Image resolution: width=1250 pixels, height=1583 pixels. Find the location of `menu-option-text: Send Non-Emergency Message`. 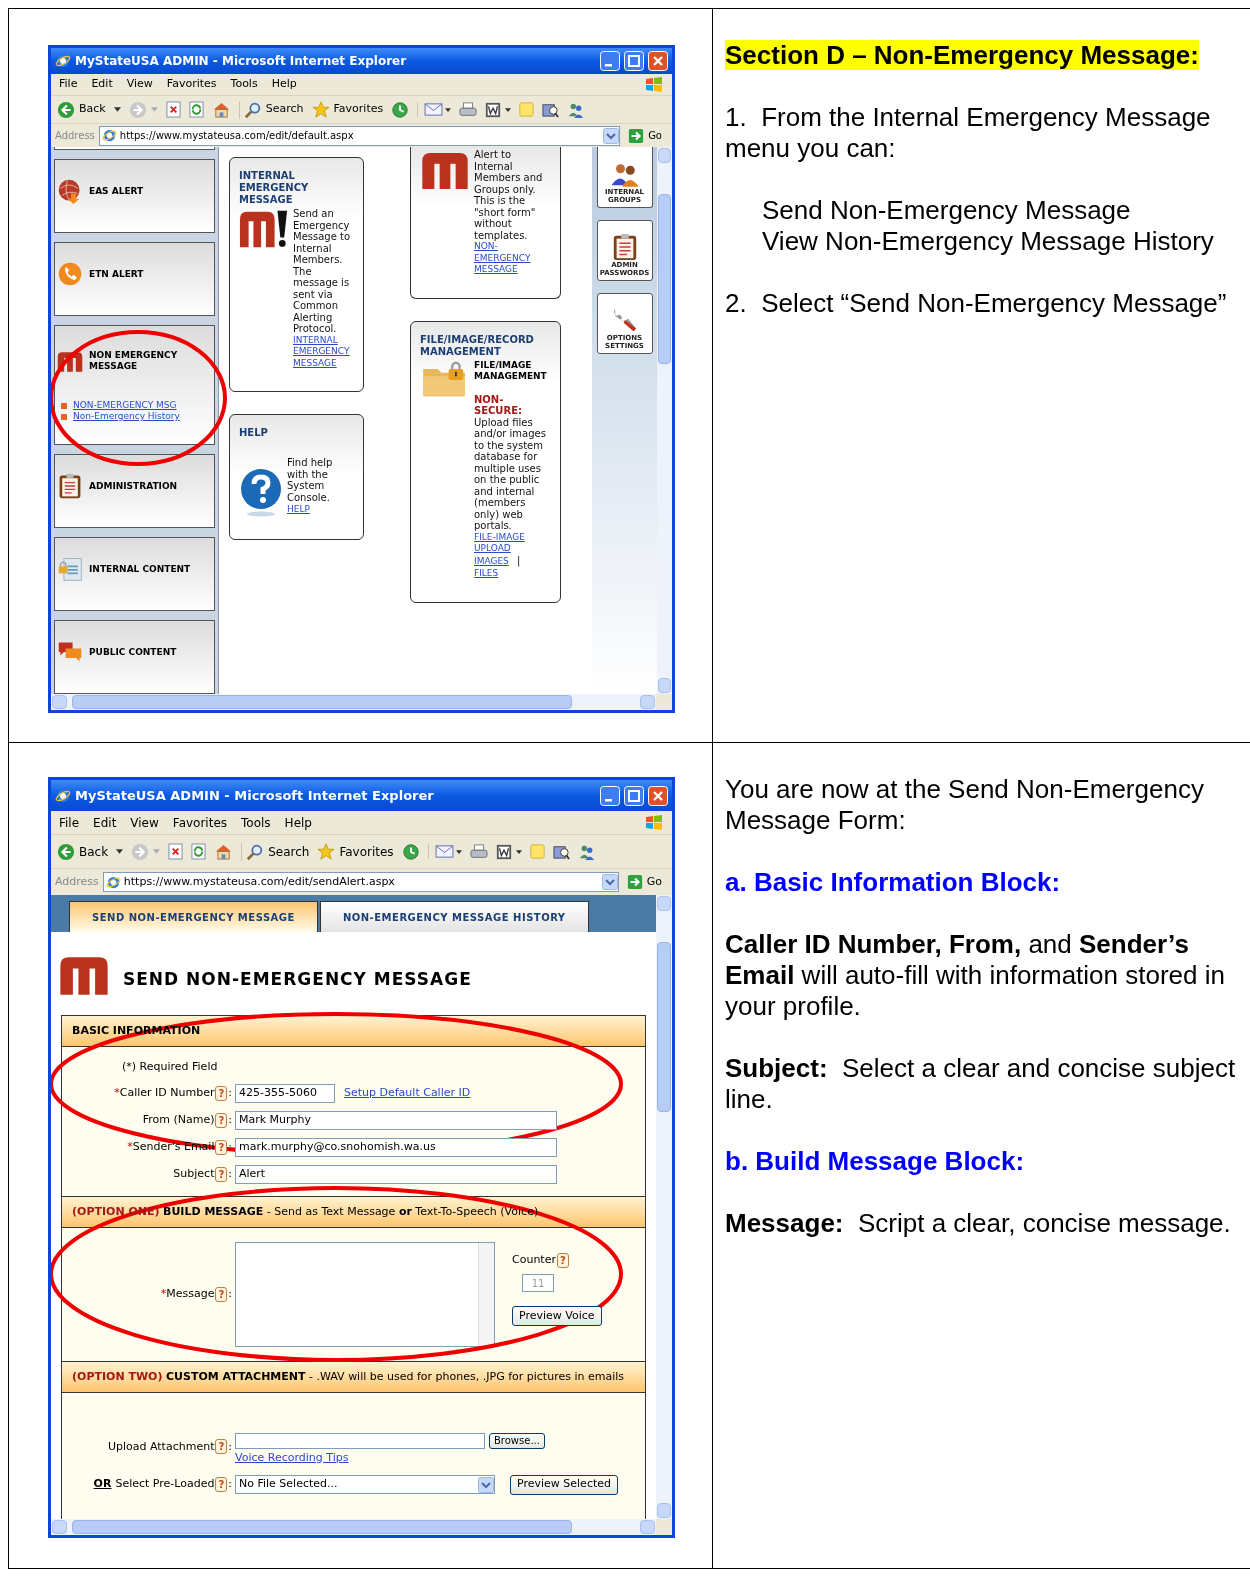

menu-option-text: Send Non-Emergency Message is located at coordinates (947, 210).